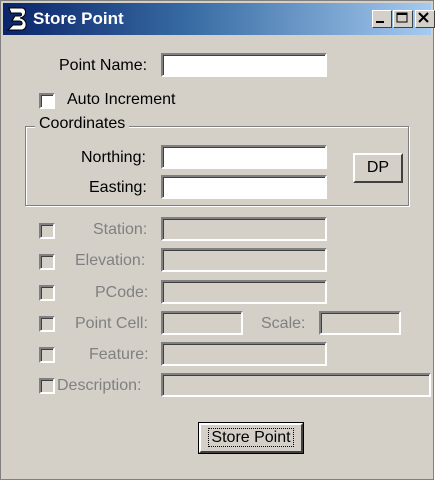 This screenshot has height=482, width=436. What do you see at coordinates (111, 323) in the screenshot?
I see `point-cell-label: Point Cell:` at bounding box center [111, 323].